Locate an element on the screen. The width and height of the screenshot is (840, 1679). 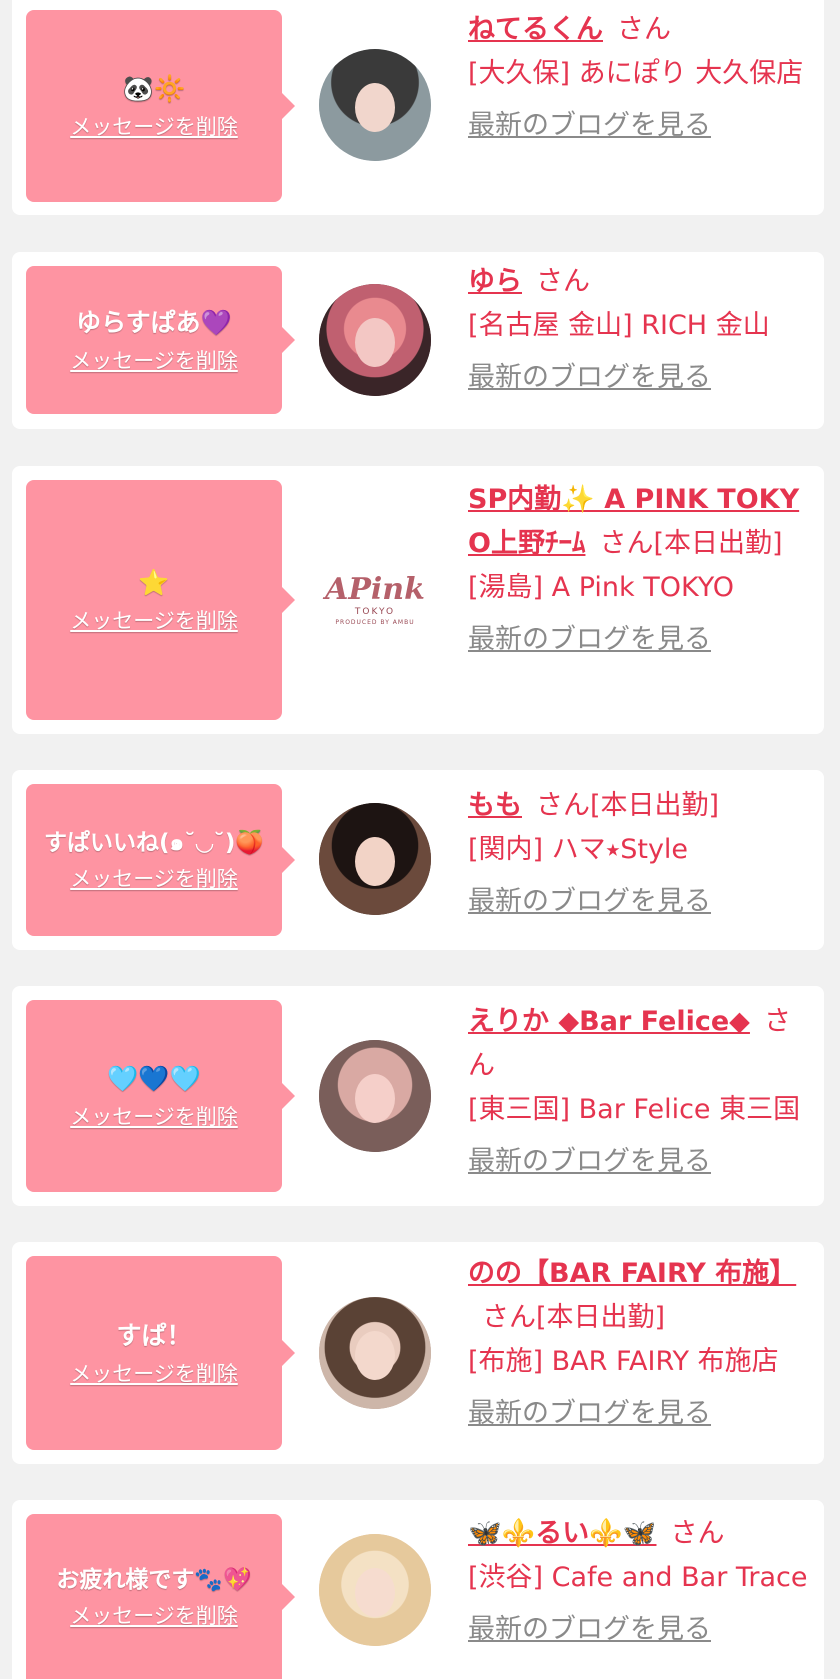
message-bubble: ⭐ メッセージを削除 is located at coordinates (160, 600).